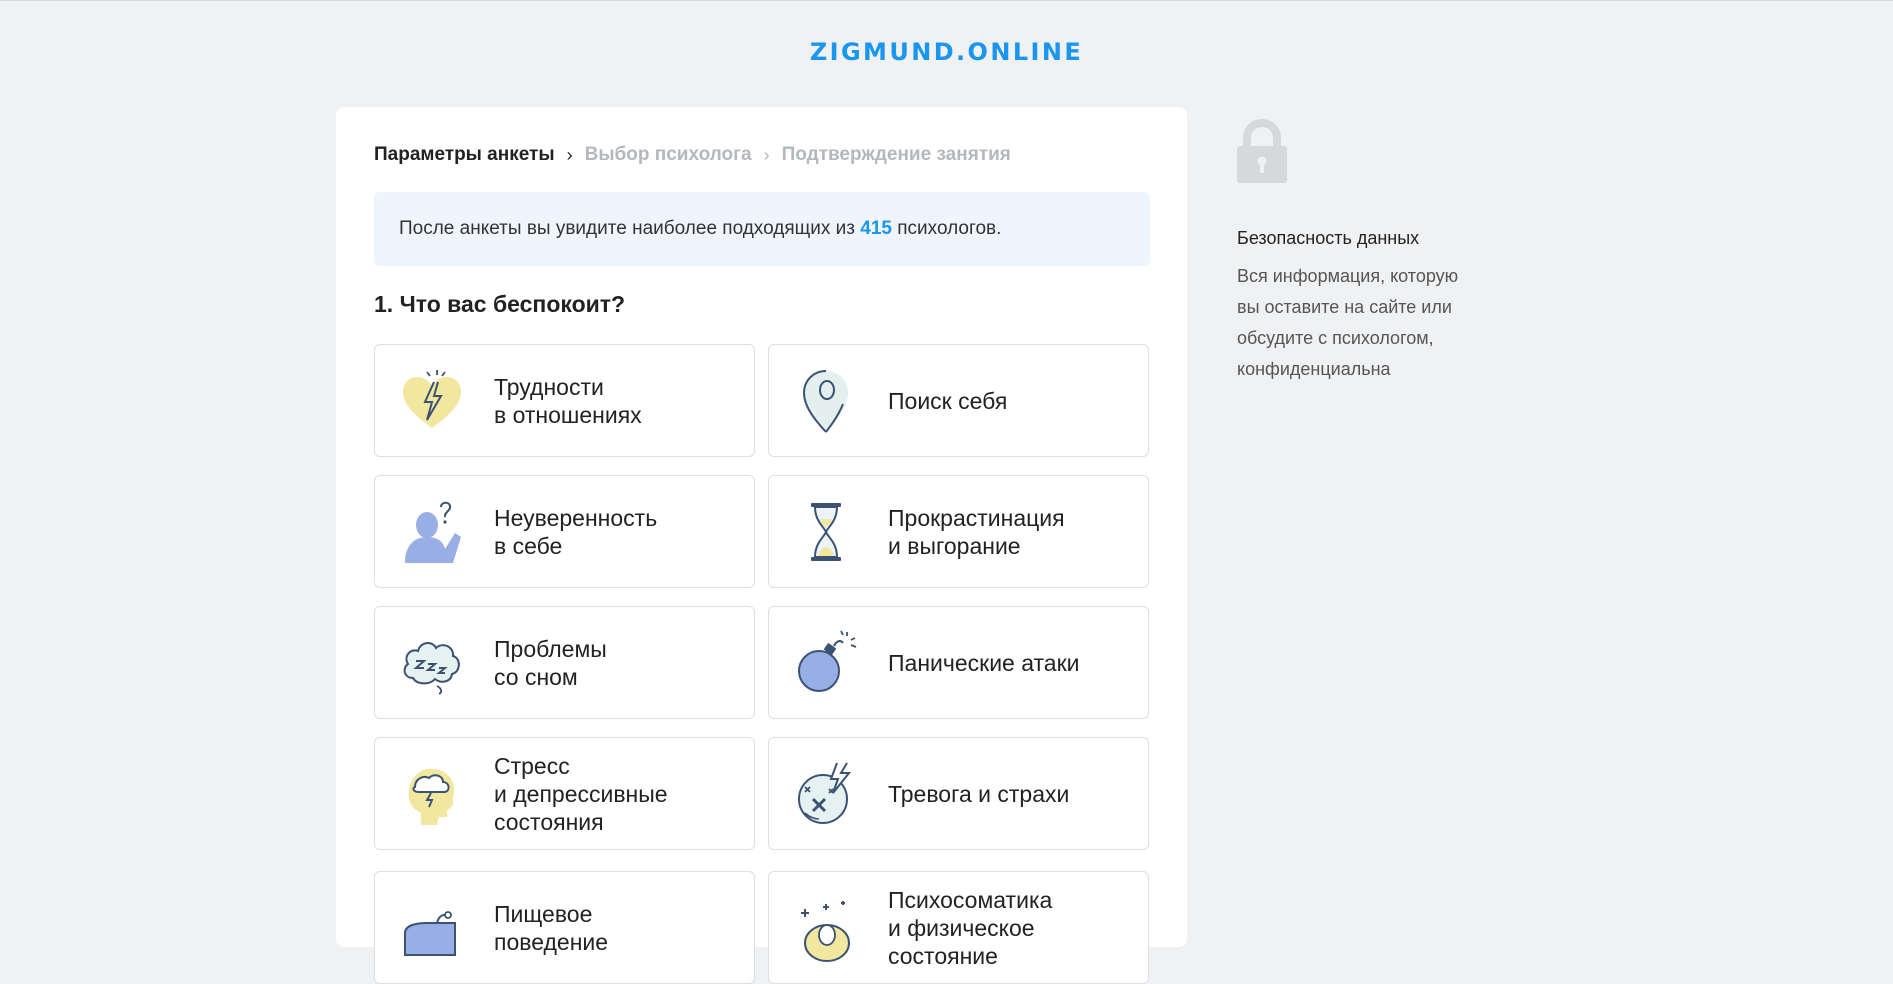  What do you see at coordinates (826, 928) in the screenshot?
I see `sparkles-body-icon` at bounding box center [826, 928].